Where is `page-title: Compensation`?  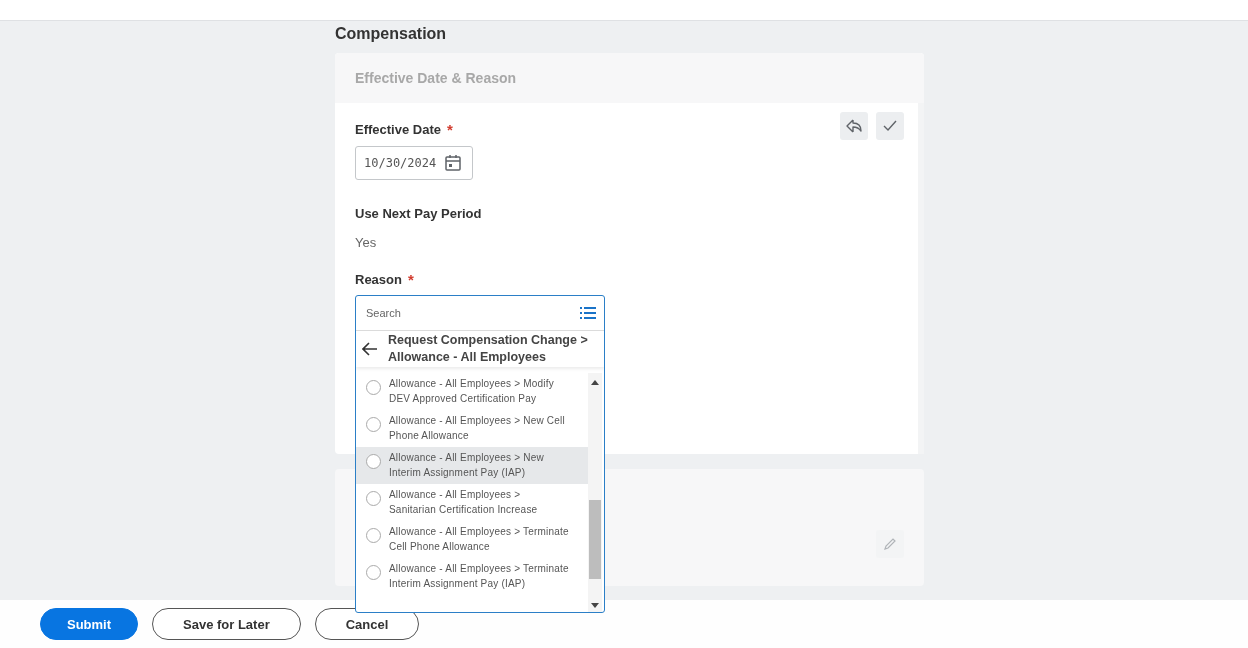
page-title: Compensation is located at coordinates (391, 34).